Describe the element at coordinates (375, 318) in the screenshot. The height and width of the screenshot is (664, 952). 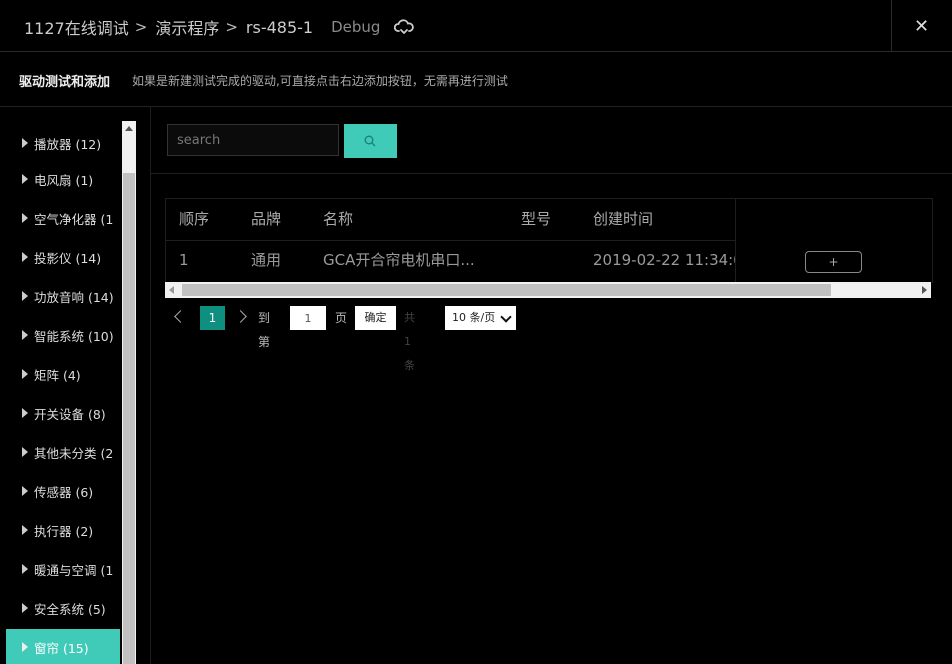
I see `goto-confirm-button: 确定` at that location.